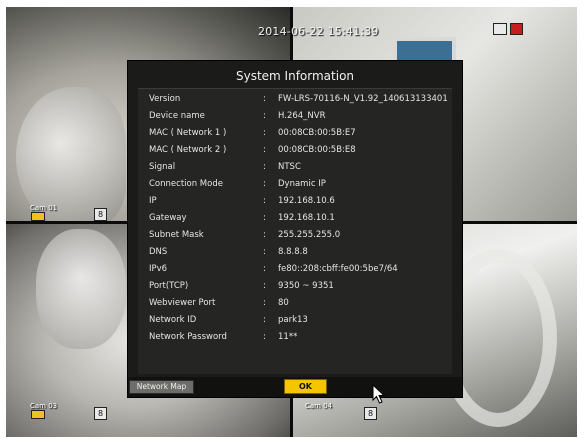 The image size is (584, 439). I want to click on ok-button: OK, so click(305, 386).